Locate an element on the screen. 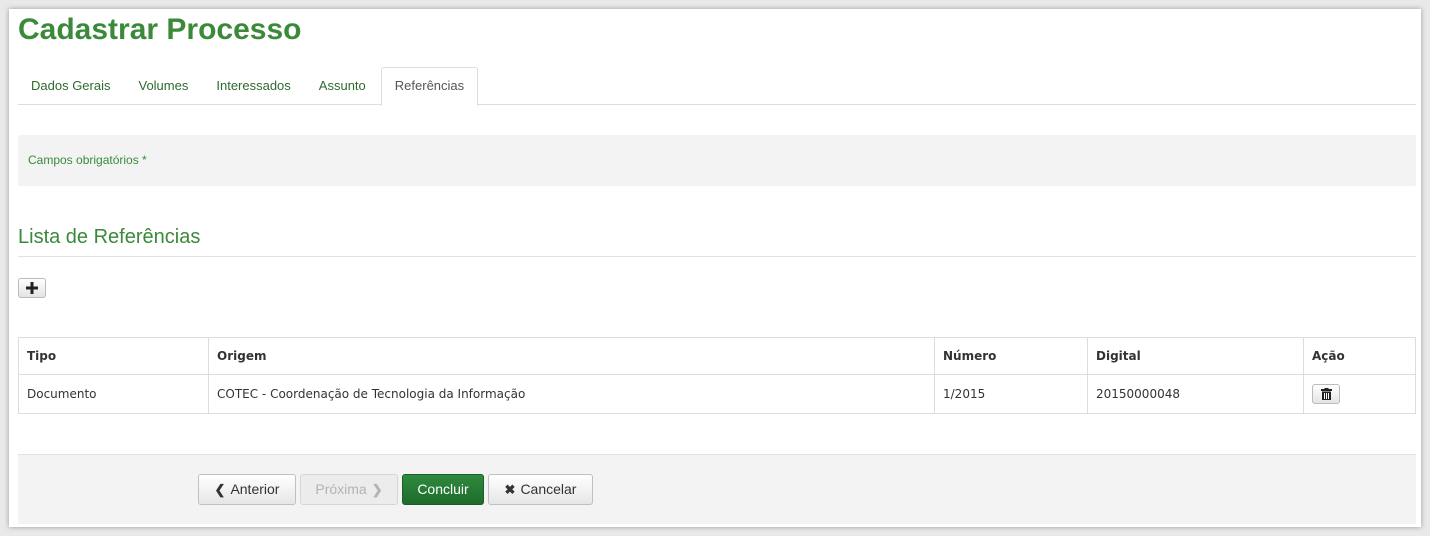 The image size is (1430, 536). previous-button: ❮ Anterior is located at coordinates (247, 489).